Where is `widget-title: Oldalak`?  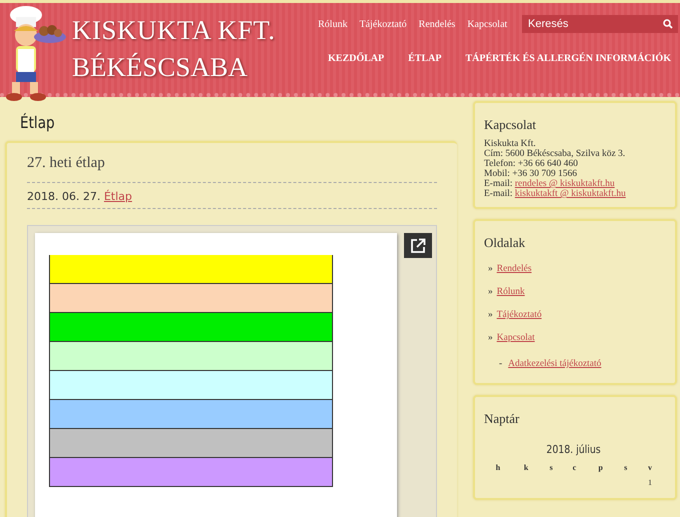
widget-title: Oldalak is located at coordinates (505, 243).